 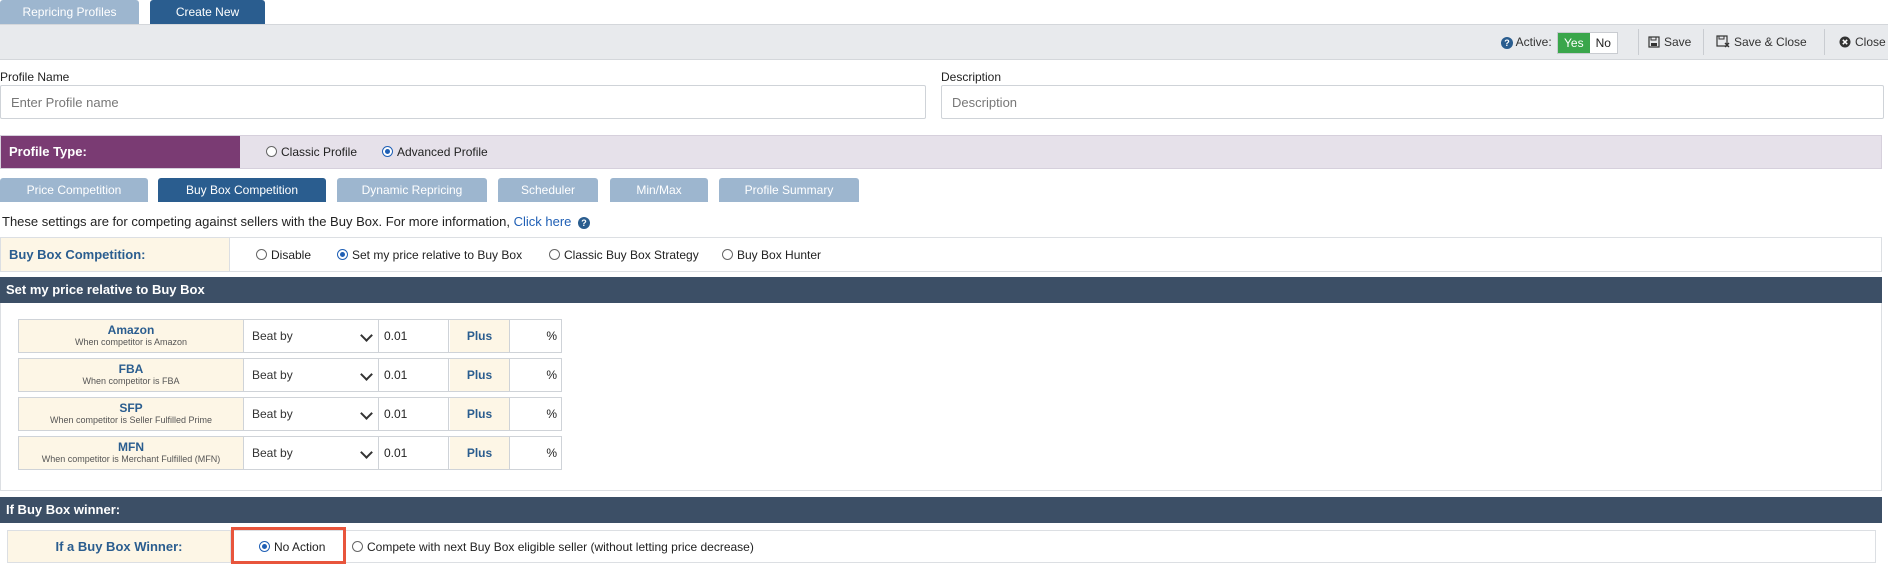 I want to click on radio-buy-box-hunter: Buy Box Hunter, so click(x=771, y=255).